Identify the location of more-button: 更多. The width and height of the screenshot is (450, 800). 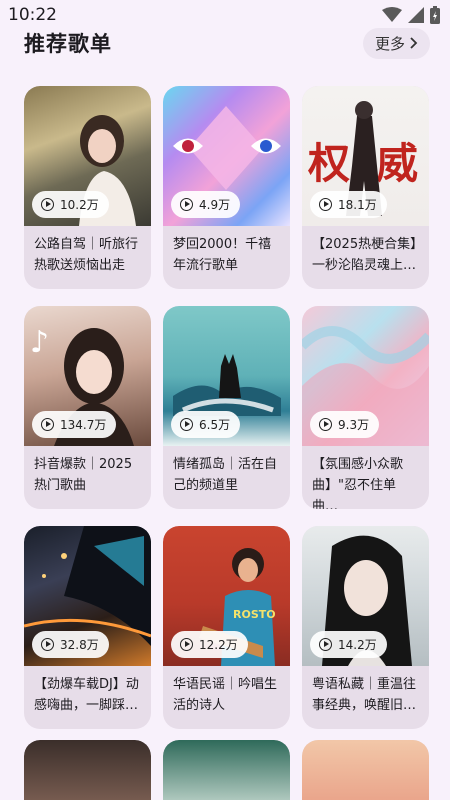
(396, 43).